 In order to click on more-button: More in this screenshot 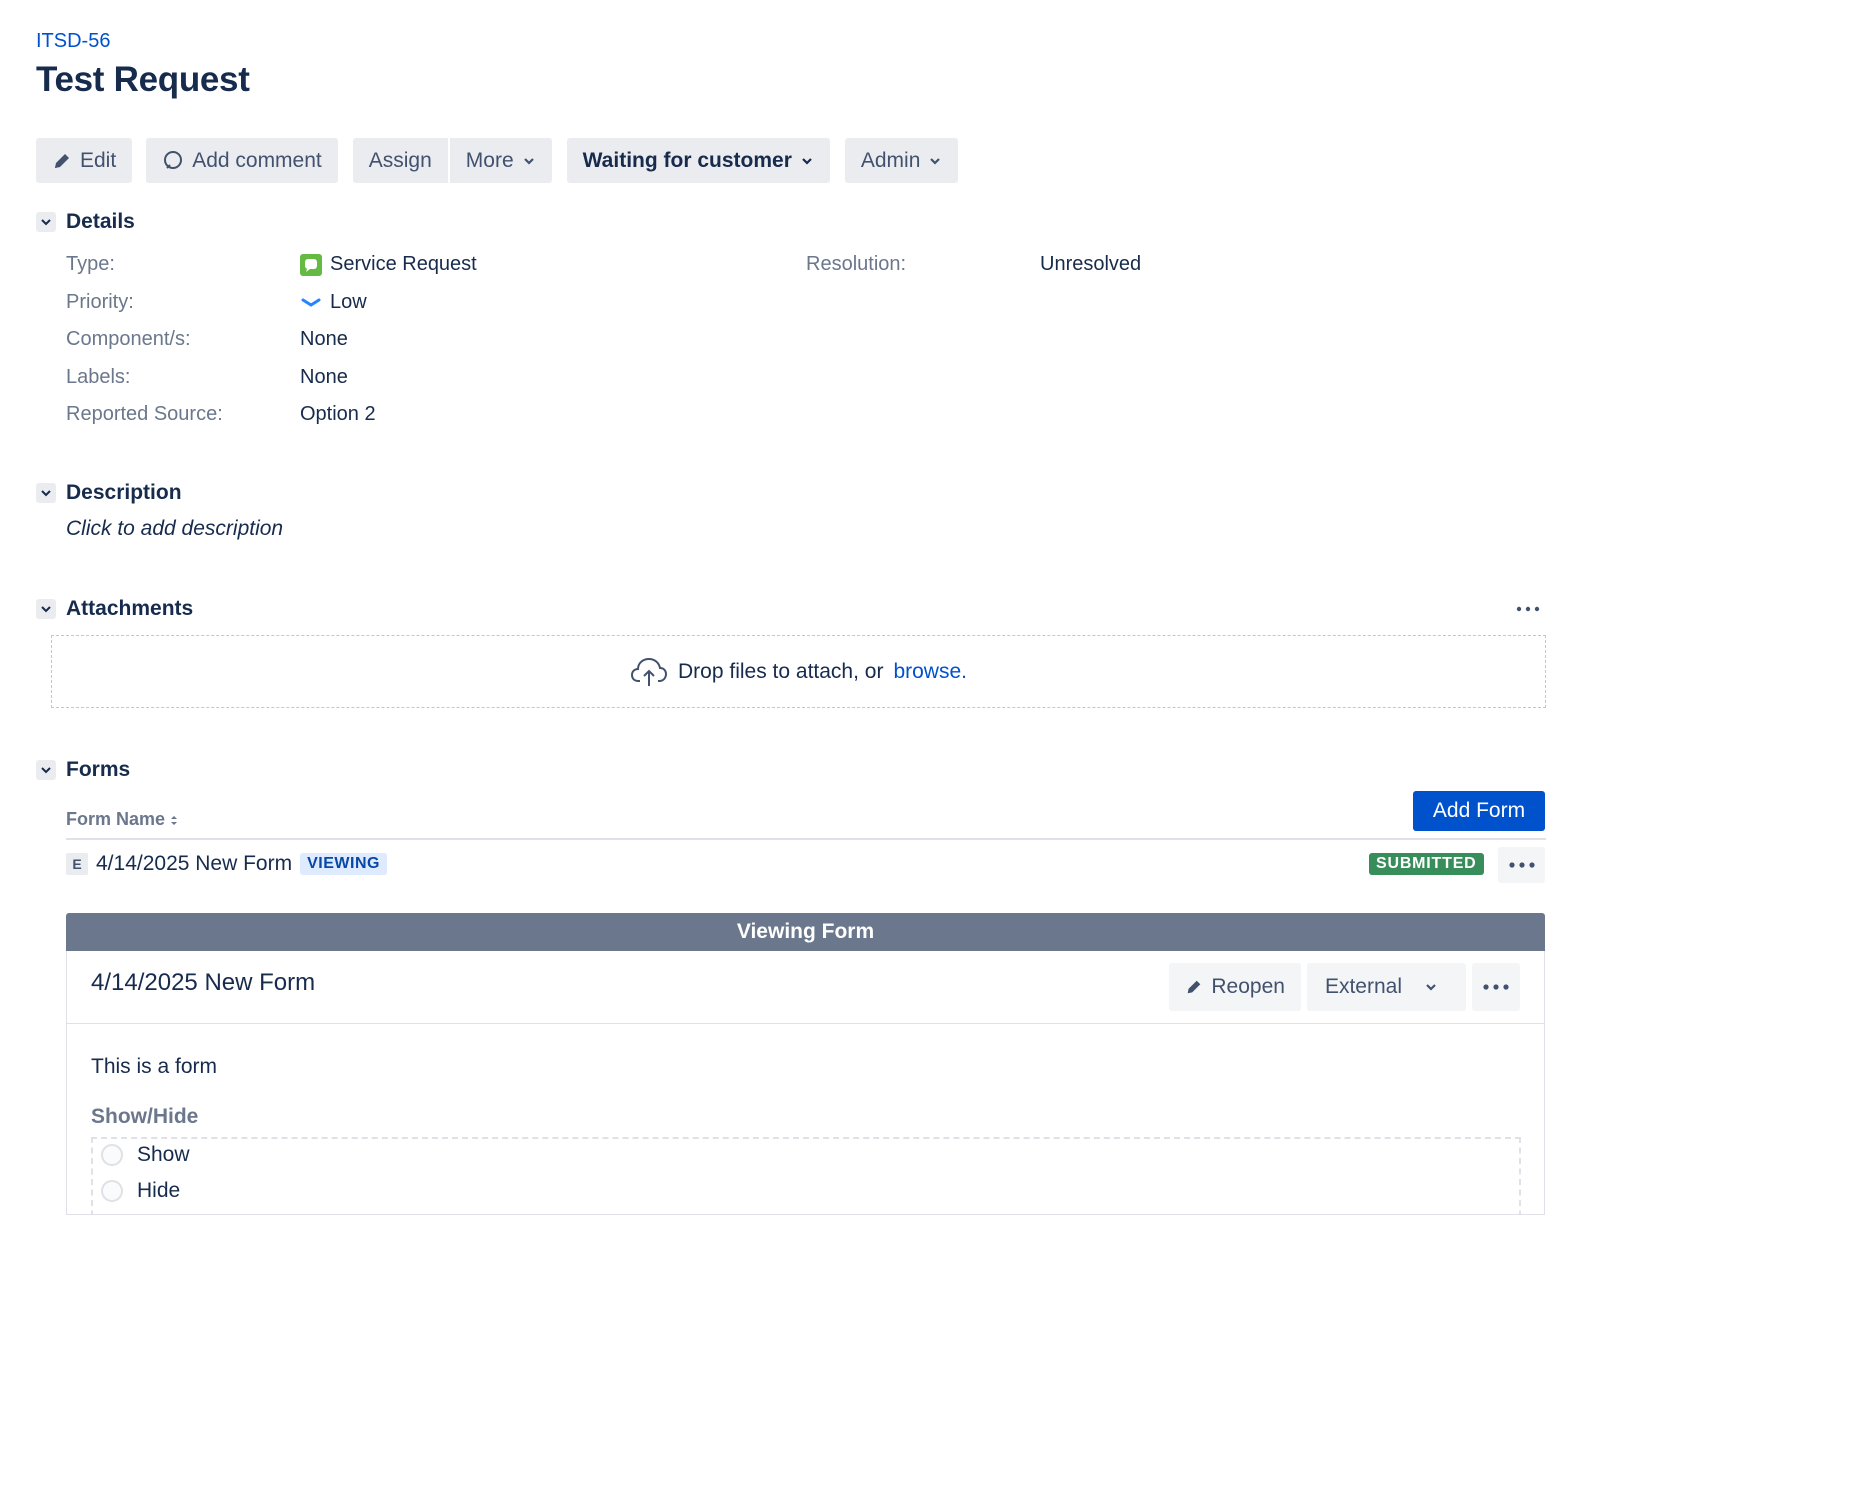, I will do `click(500, 160)`.